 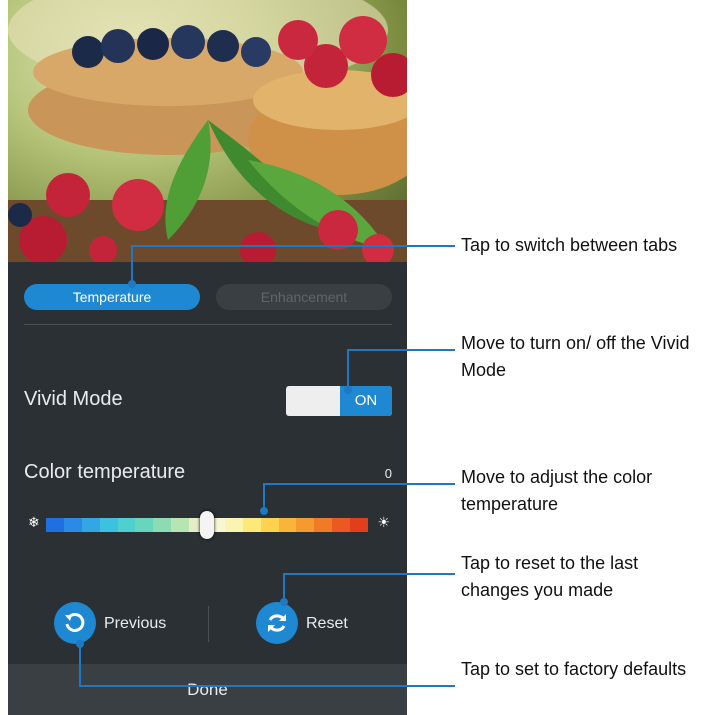 What do you see at coordinates (569, 245) in the screenshot?
I see `callout-tabs: Tap to switch between tabs` at bounding box center [569, 245].